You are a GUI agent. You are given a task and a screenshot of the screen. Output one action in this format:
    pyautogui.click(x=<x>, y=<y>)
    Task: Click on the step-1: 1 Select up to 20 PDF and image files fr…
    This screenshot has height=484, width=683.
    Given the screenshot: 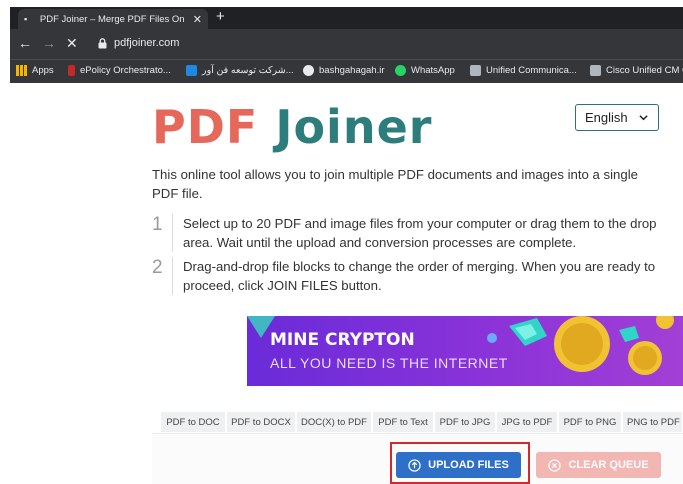 What is the action you would take?
    pyautogui.click(x=412, y=234)
    